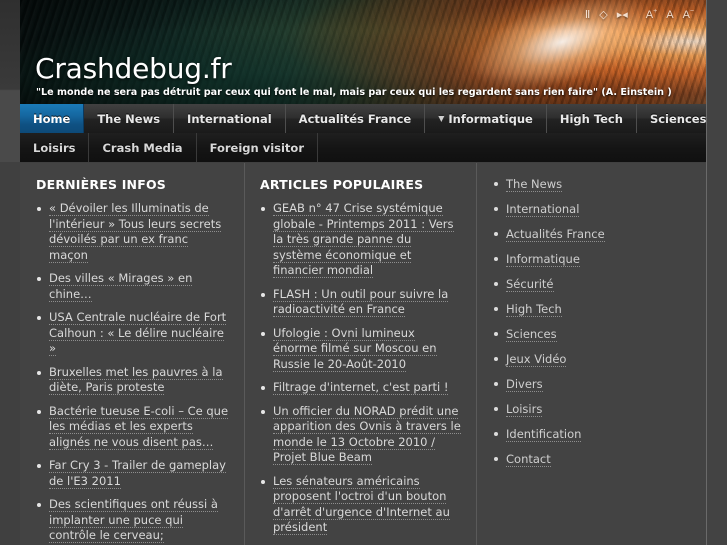 The width and height of the screenshot is (727, 545). Describe the element at coordinates (342, 184) in the screenshot. I see `popular-articles-heading: ARTICLES POPULAIRES` at that location.